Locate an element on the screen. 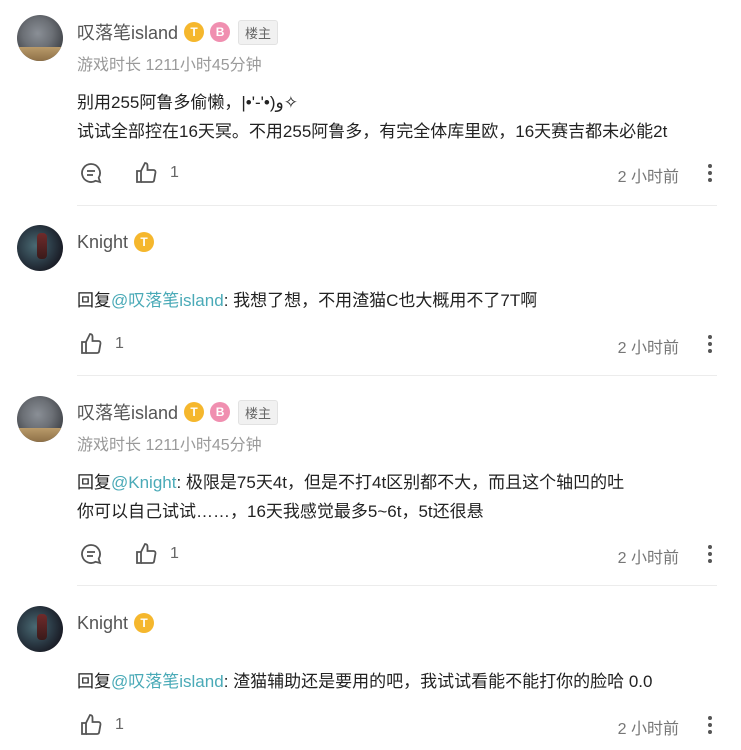 The height and width of the screenshot is (750, 741). mention-link: @Knight is located at coordinates (143, 482).